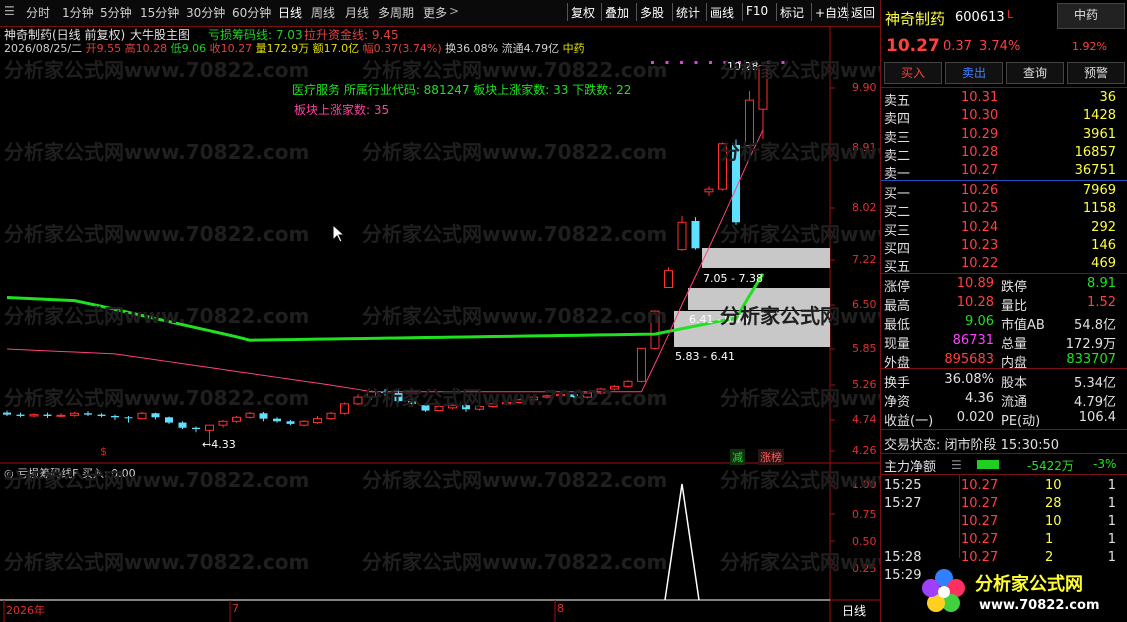  Describe the element at coordinates (980, 17) in the screenshot. I see `stock-code: 600613` at that location.